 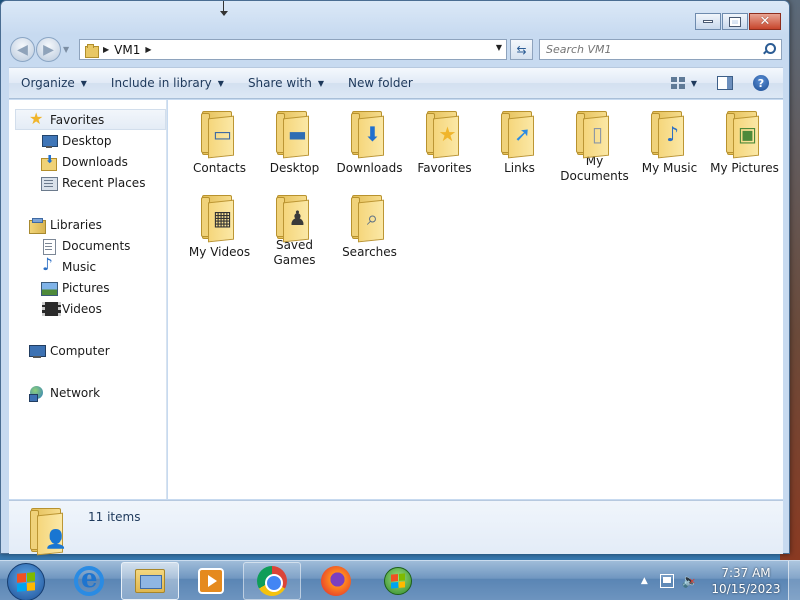 I want to click on nav-recent-places: Recent Places, so click(x=87, y=182).